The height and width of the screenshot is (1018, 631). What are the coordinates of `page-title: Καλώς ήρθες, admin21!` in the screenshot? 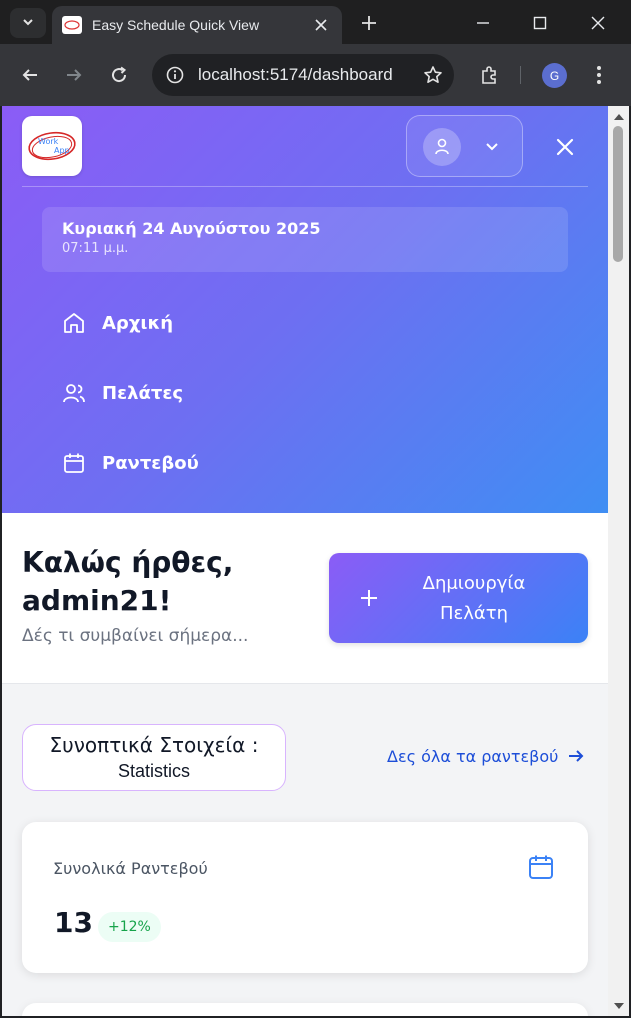 It's located at (128, 581).